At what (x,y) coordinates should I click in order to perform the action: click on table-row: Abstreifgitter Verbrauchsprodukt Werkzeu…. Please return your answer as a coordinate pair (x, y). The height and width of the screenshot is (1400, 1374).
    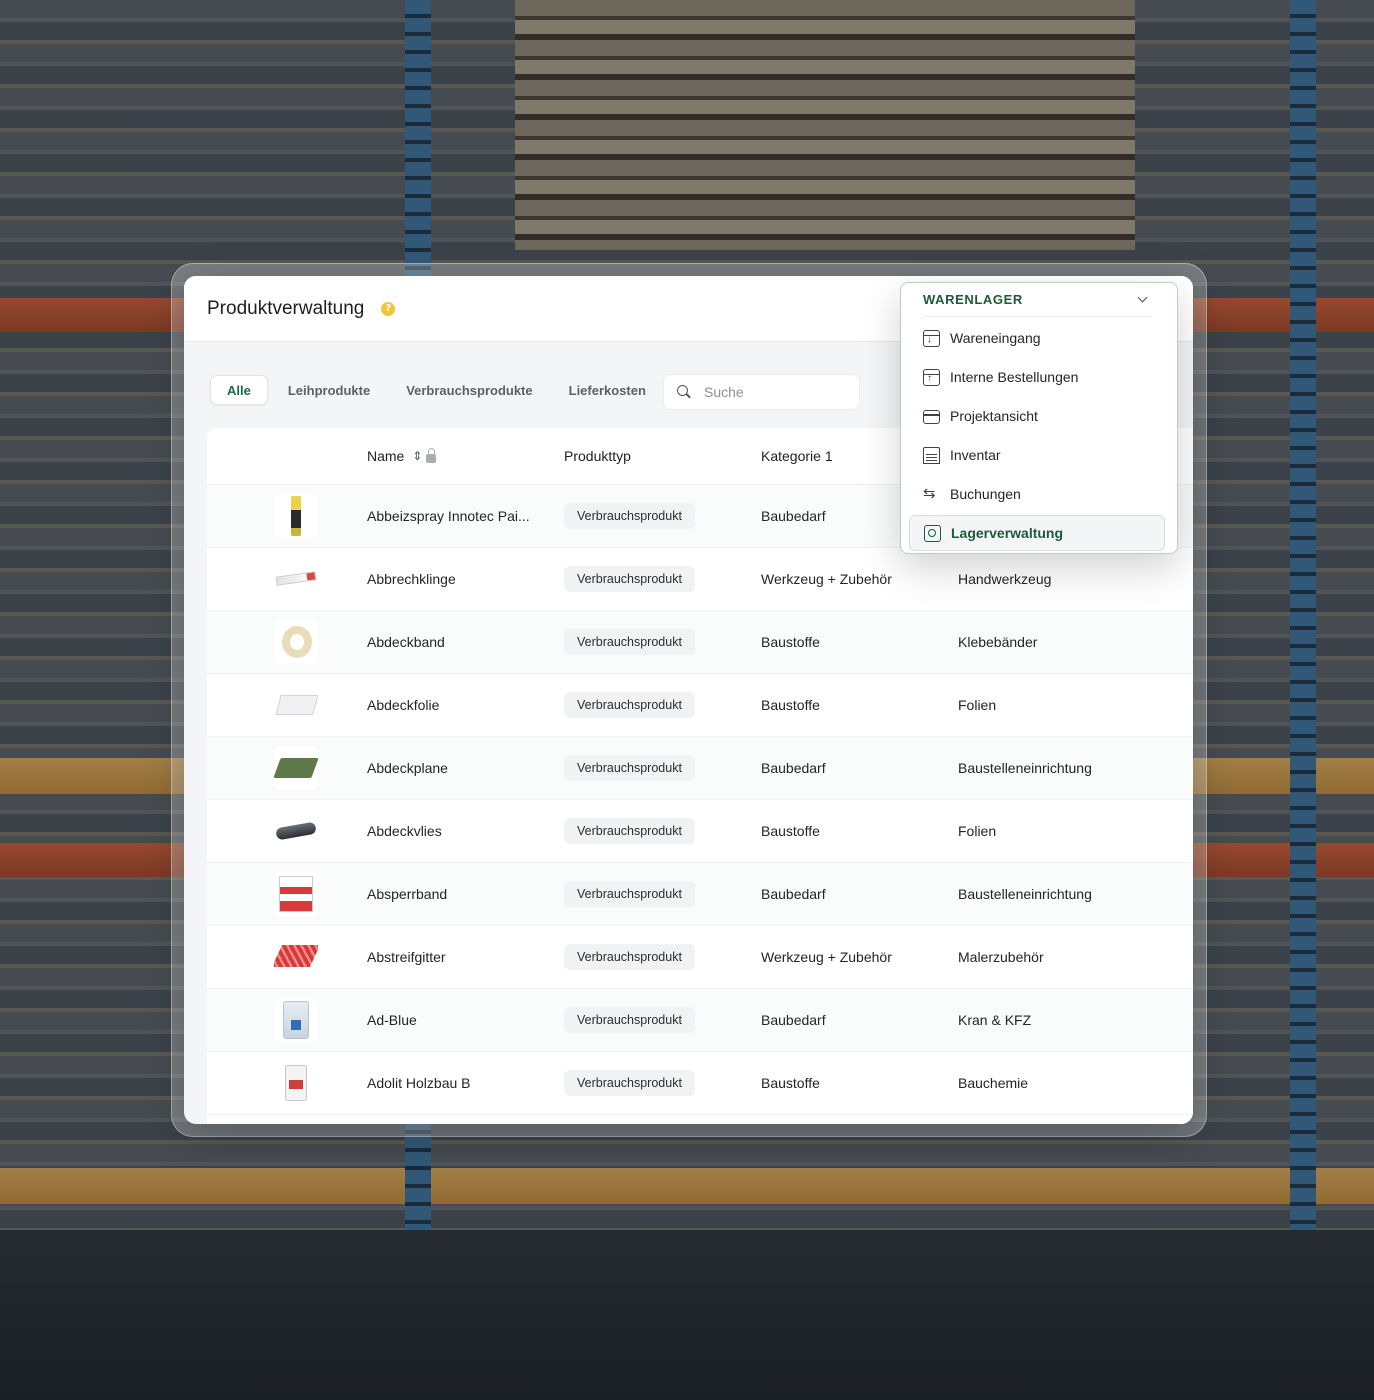
    Looking at the image, I should click on (700, 957).